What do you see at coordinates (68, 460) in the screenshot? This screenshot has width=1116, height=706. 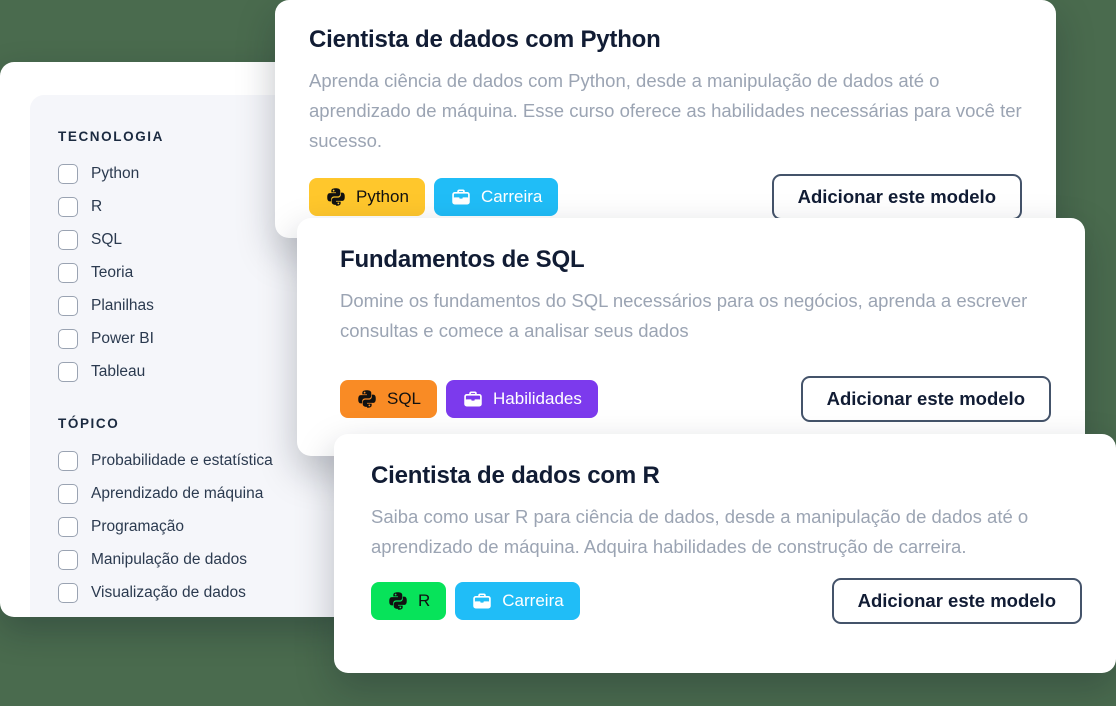 I see `checkbox-probabilidade-e-estatistica` at bounding box center [68, 460].